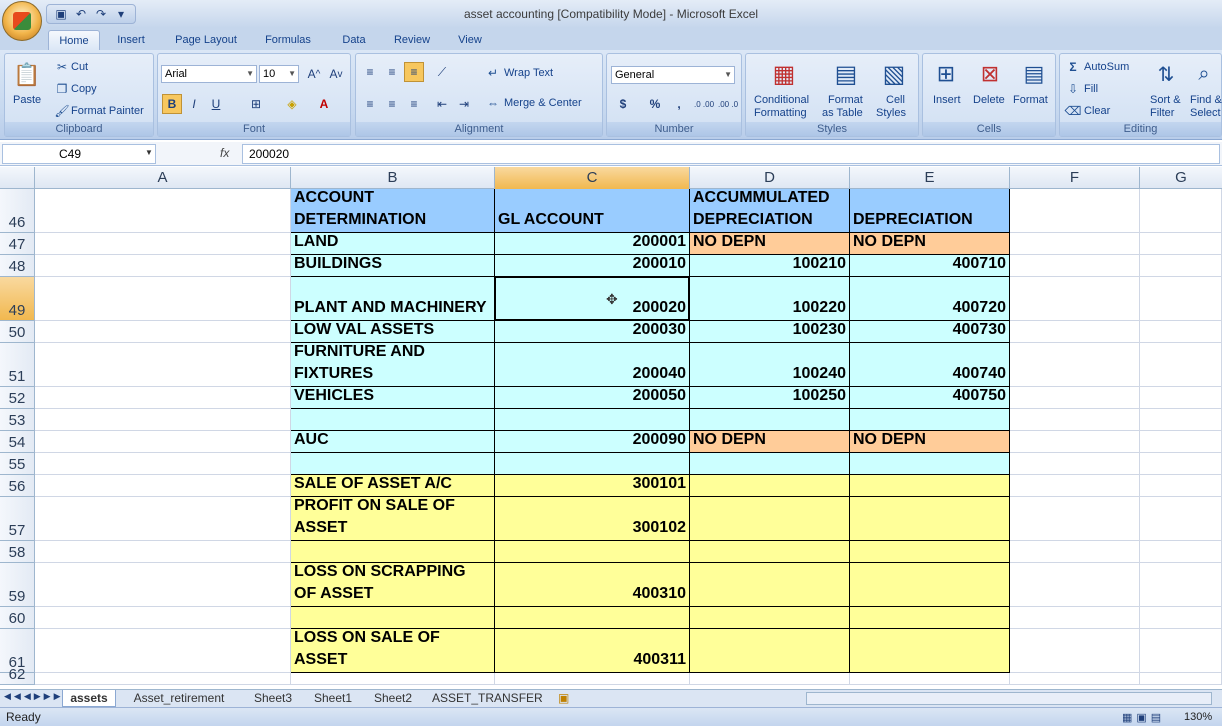  I want to click on cell-g58, so click(1181, 552).